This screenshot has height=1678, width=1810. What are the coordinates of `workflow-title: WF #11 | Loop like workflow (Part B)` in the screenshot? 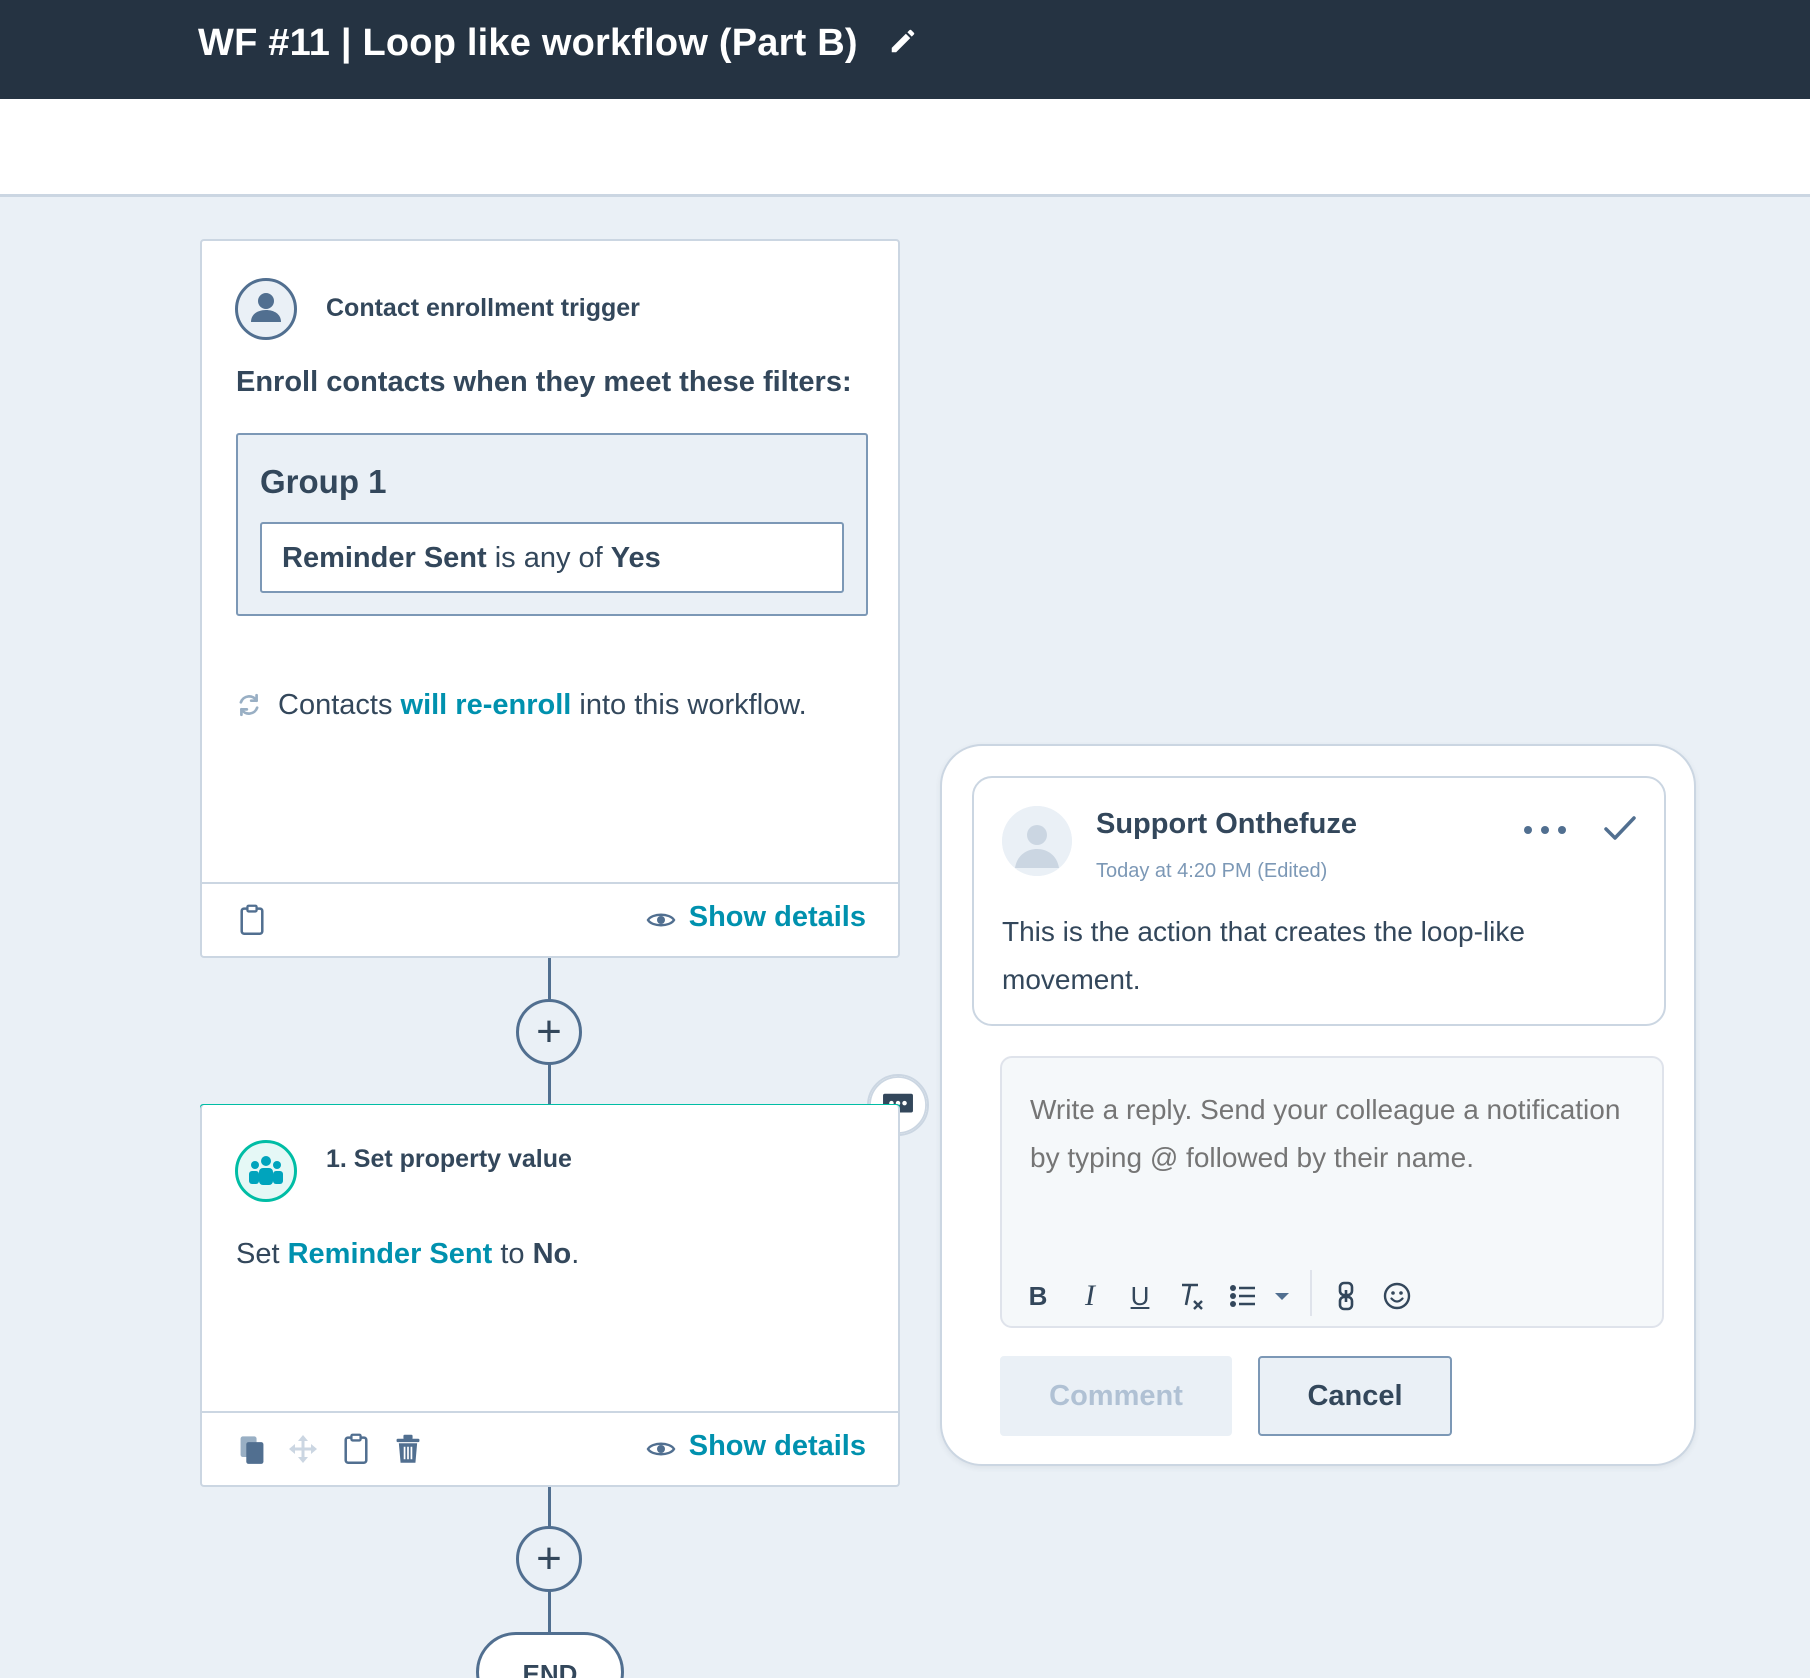 It's located at (528, 43).